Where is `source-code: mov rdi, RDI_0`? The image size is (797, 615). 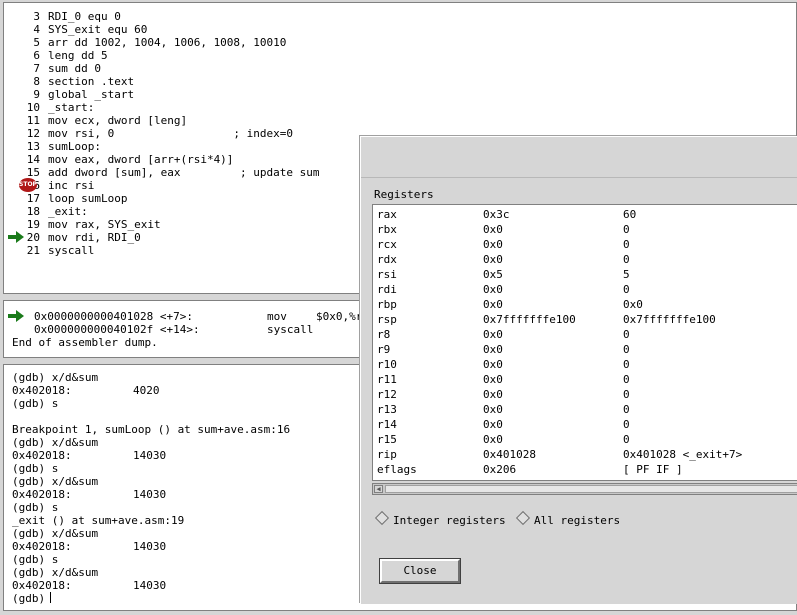 source-code: mov rdi, RDI_0 is located at coordinates (94, 237).